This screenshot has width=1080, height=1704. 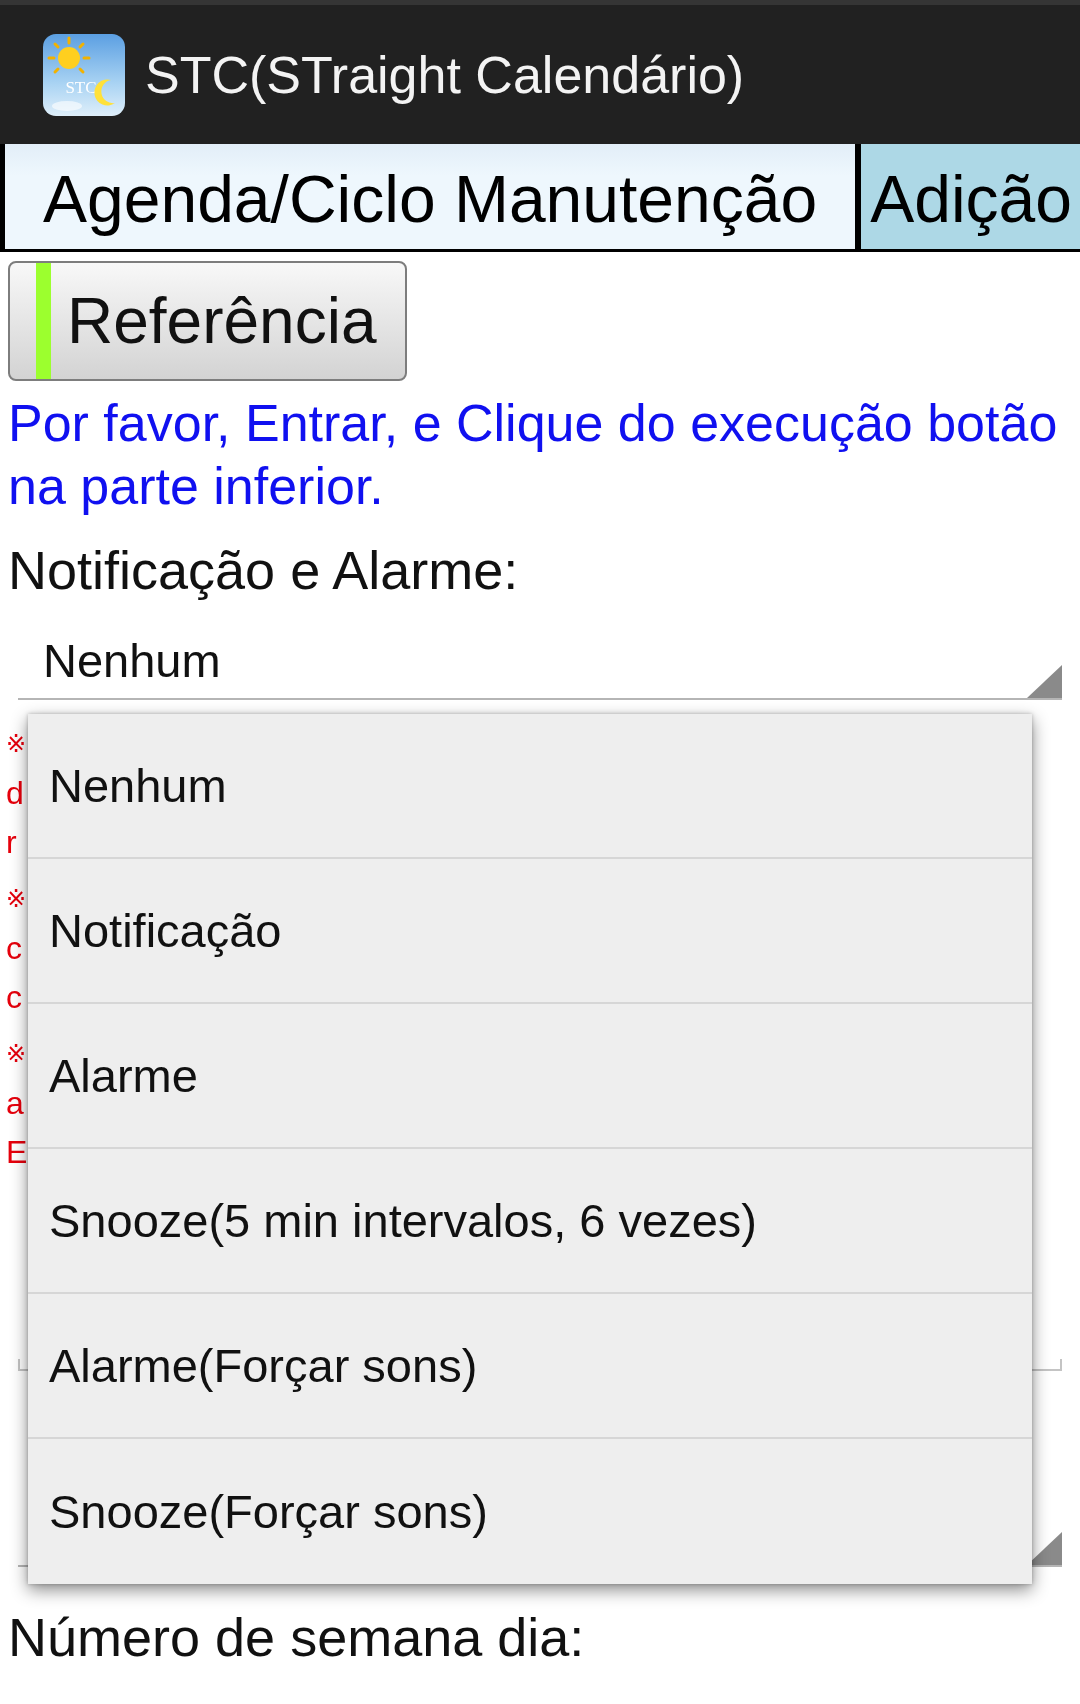 What do you see at coordinates (530, 931) in the screenshot?
I see `menu-item: Notificação` at bounding box center [530, 931].